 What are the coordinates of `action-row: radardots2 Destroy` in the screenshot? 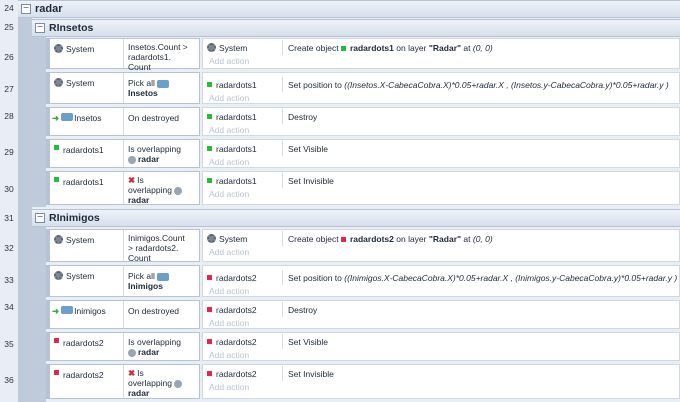 It's located at (441, 309).